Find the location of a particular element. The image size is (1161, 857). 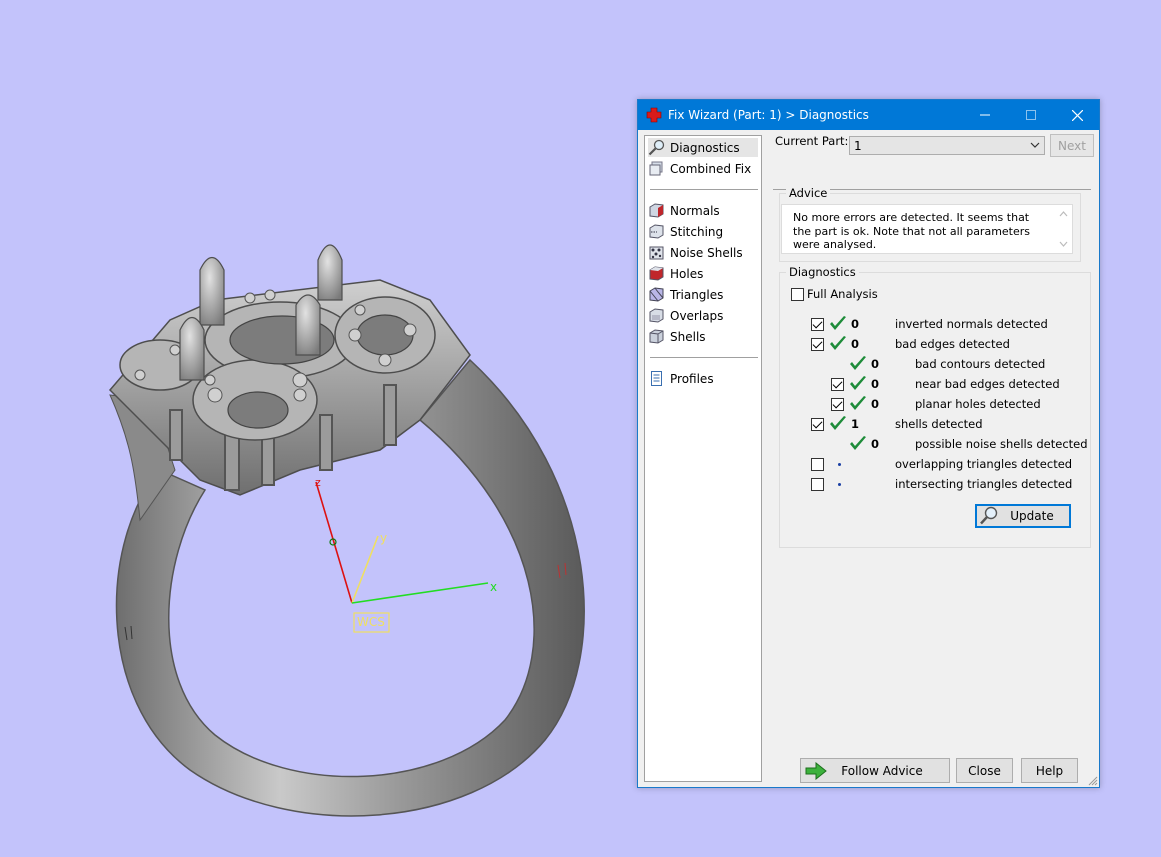

not-analysed-dot-icon is located at coordinates (839, 464).